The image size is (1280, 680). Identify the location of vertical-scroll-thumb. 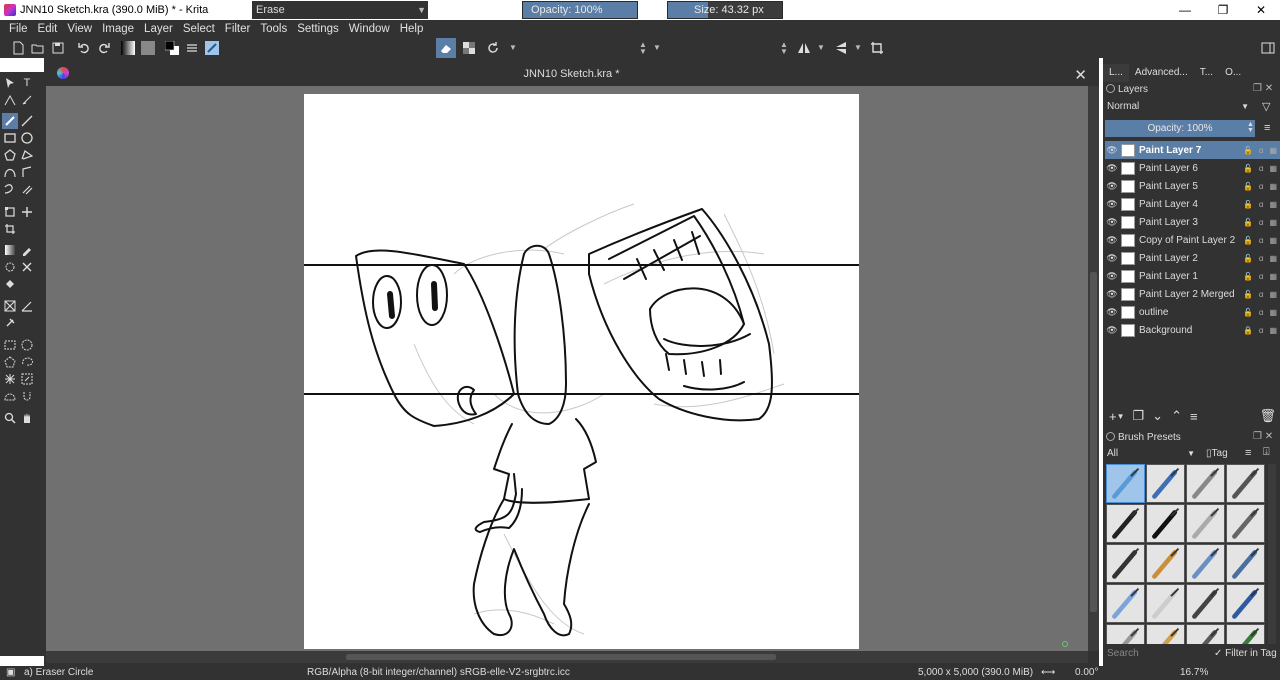
(1093, 442).